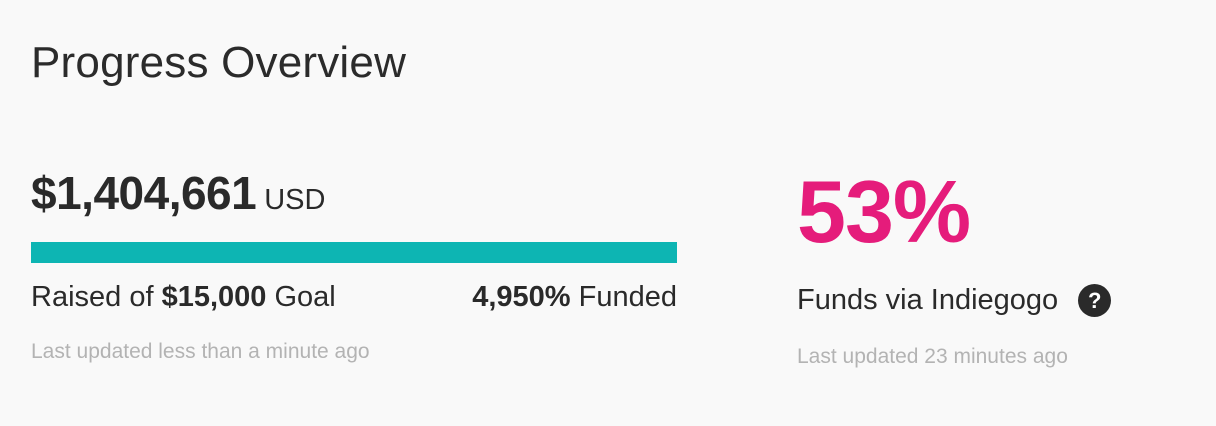 Image resolution: width=1216 pixels, height=426 pixels. Describe the element at coordinates (92, 297) in the screenshot. I see `raised-prefix: Raised of` at that location.